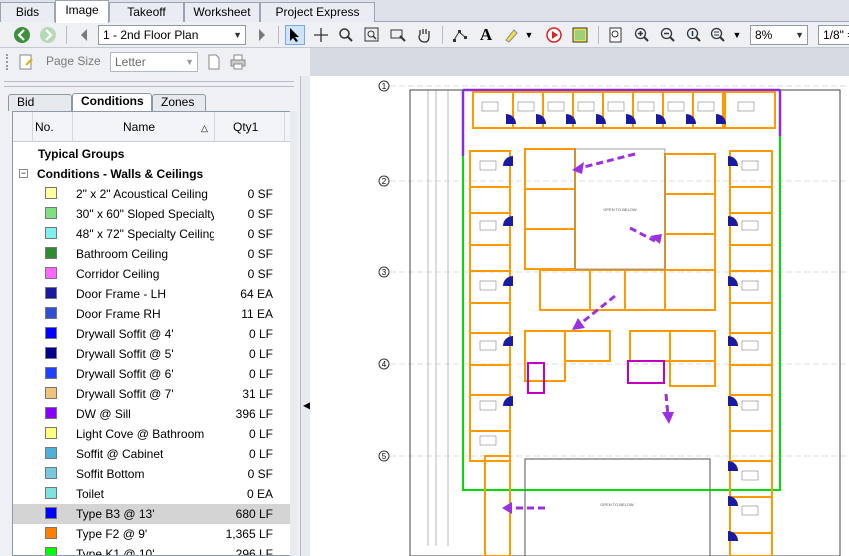  I want to click on previous-page-icon, so click(84, 35).